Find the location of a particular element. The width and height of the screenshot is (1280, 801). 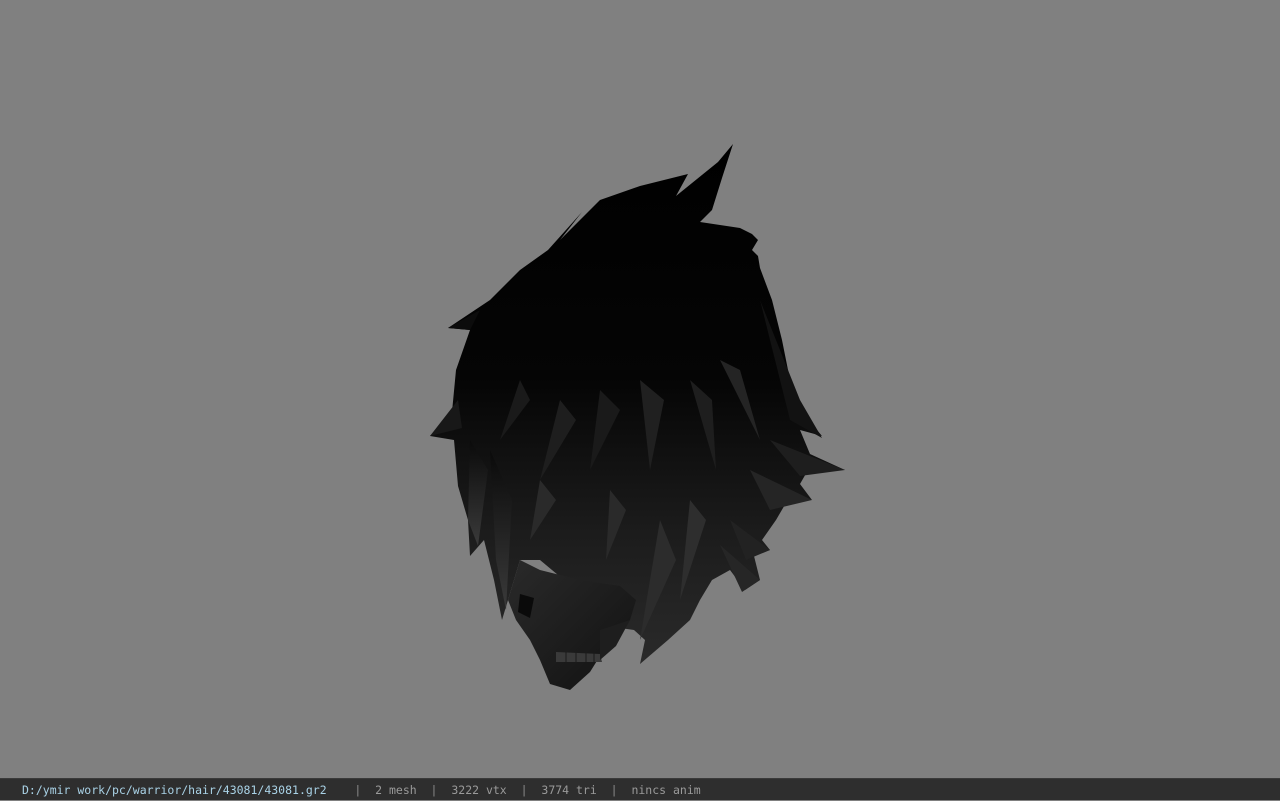

status-mesh-count: 2 mesh is located at coordinates (396, 790).